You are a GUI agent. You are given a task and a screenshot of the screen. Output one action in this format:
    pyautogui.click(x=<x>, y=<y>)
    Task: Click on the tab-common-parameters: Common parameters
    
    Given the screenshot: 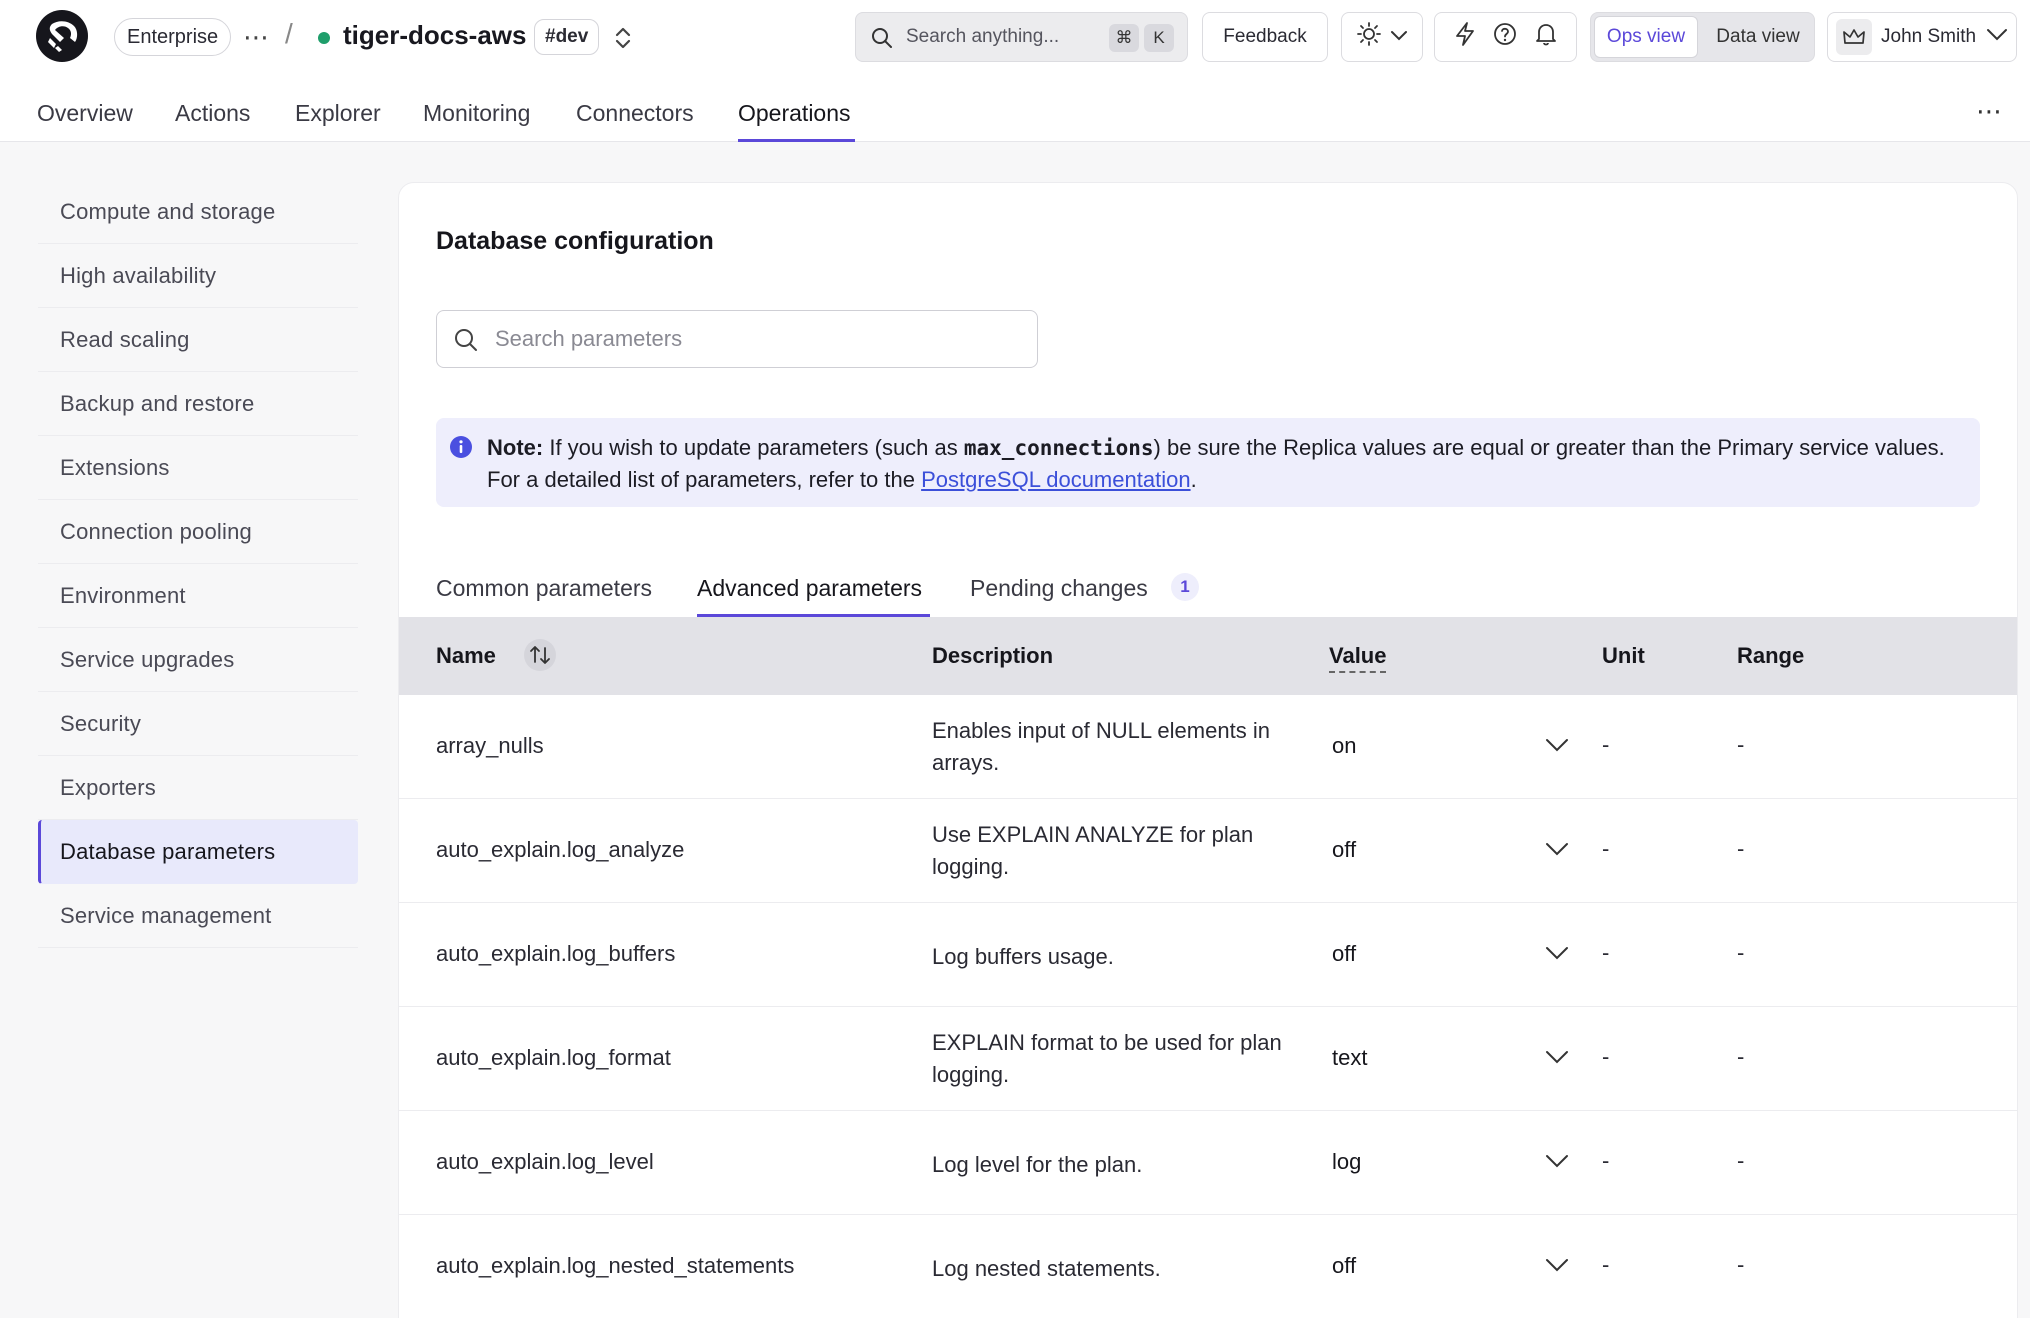 What is the action you would take?
    pyautogui.click(x=544, y=588)
    